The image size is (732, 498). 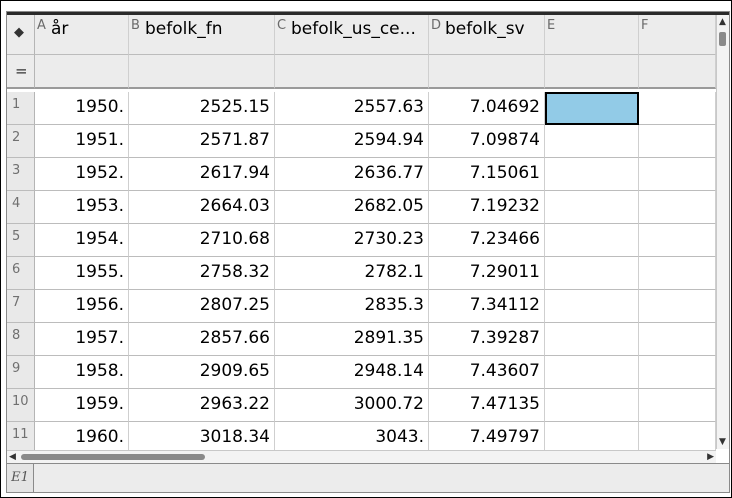 What do you see at coordinates (21, 273) in the screenshot?
I see `row-header: 6` at bounding box center [21, 273].